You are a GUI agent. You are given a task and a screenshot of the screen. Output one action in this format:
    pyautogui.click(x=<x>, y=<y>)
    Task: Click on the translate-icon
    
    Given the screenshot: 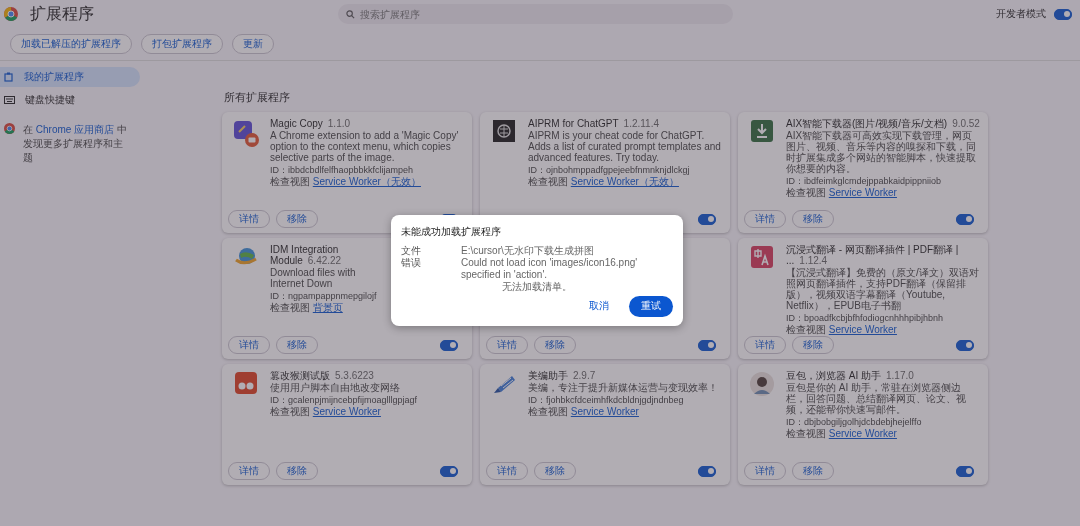 What is the action you would take?
    pyautogui.click(x=762, y=257)
    